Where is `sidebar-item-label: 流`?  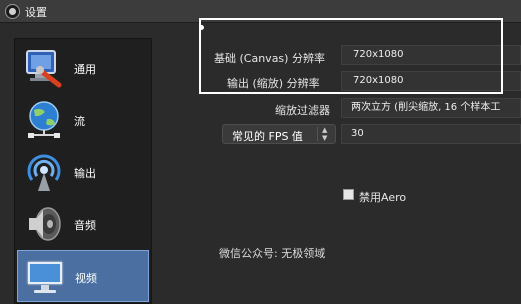
sidebar-item-label: 流 is located at coordinates (79, 121).